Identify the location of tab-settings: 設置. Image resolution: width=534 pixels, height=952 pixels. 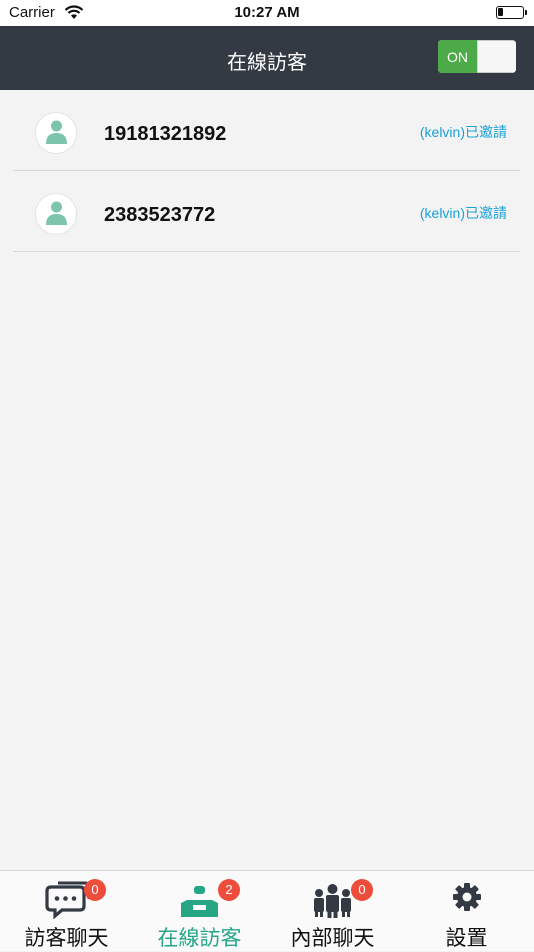
(466, 911).